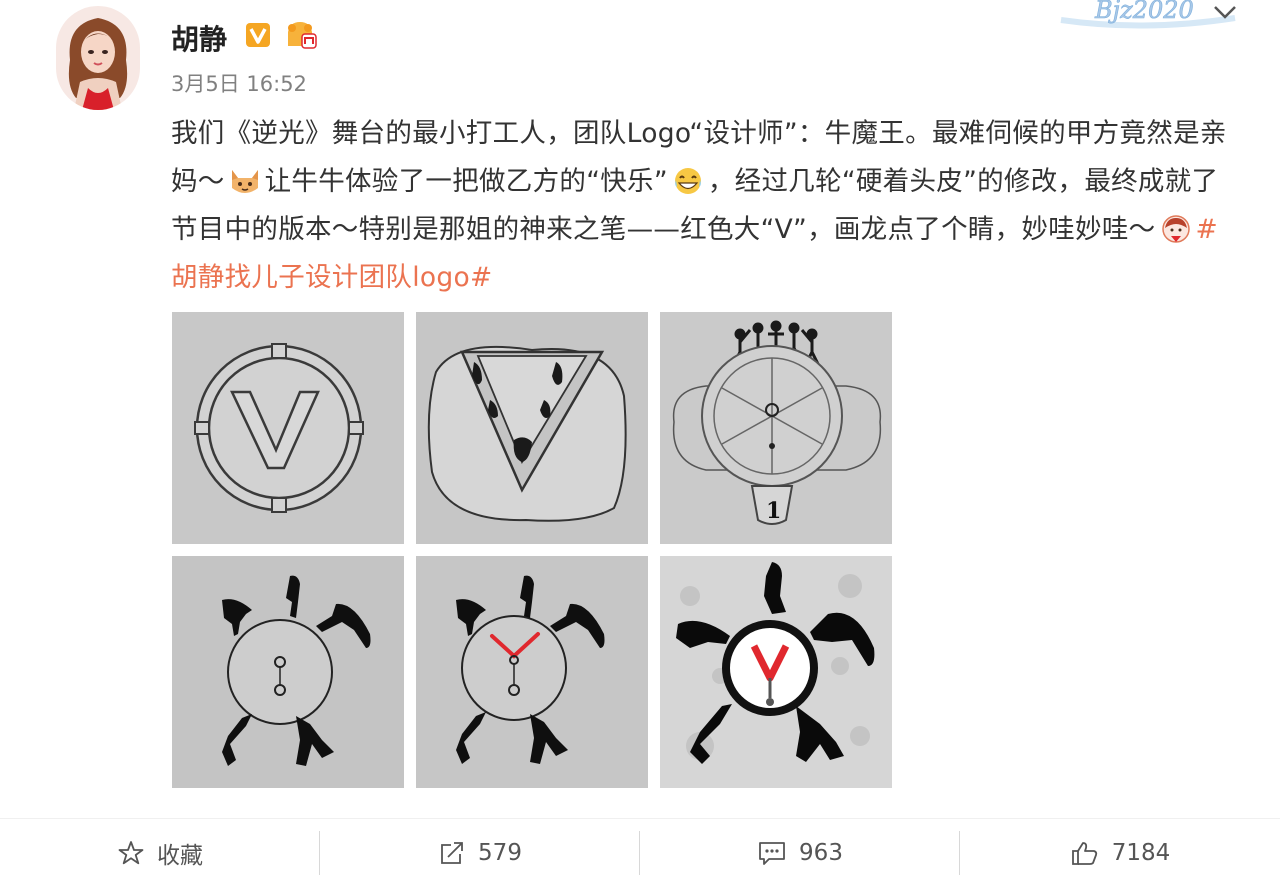 The image size is (1280, 887). I want to click on image-sketch-circle-v, so click(288, 428).